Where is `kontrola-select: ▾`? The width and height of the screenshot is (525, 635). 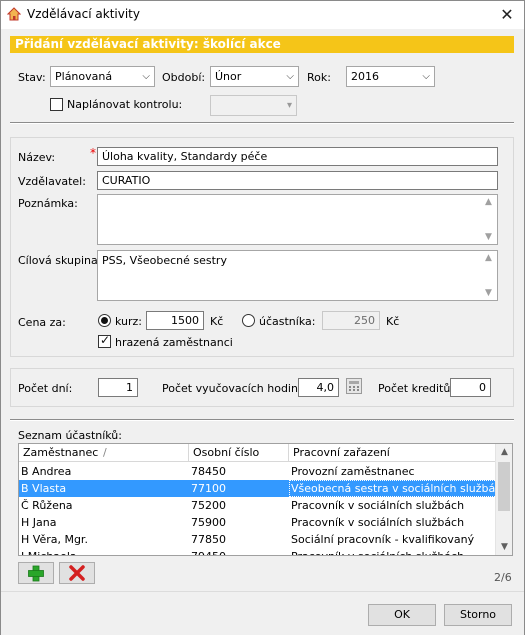 kontrola-select: ▾ is located at coordinates (253, 105).